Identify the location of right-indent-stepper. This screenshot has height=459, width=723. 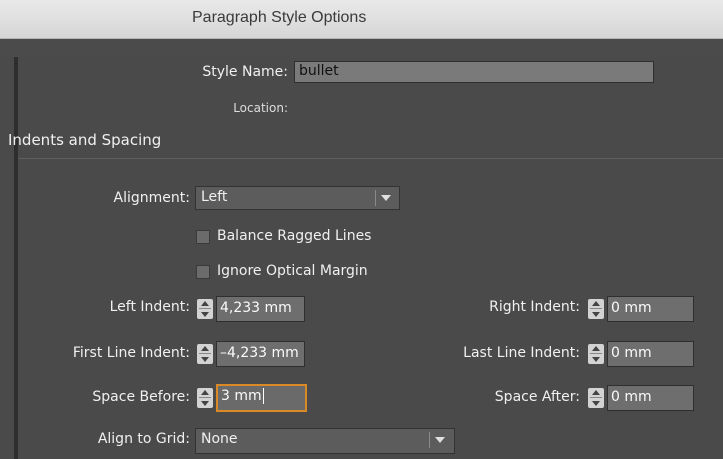
(596, 309).